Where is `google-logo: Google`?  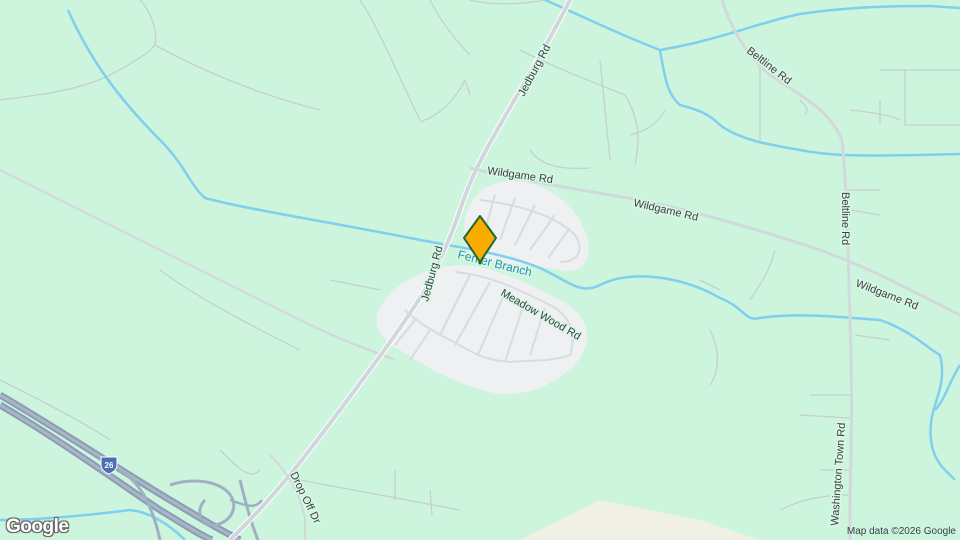
google-logo: Google is located at coordinates (37, 526).